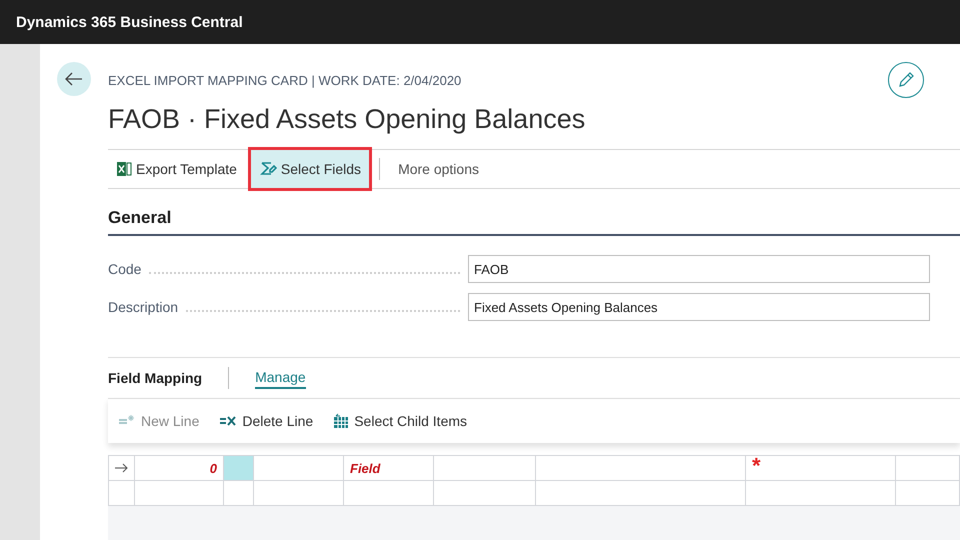 This screenshot has width=960, height=540. Describe the element at coordinates (400, 421) in the screenshot. I see `toolbar-button: Select Child Items` at that location.